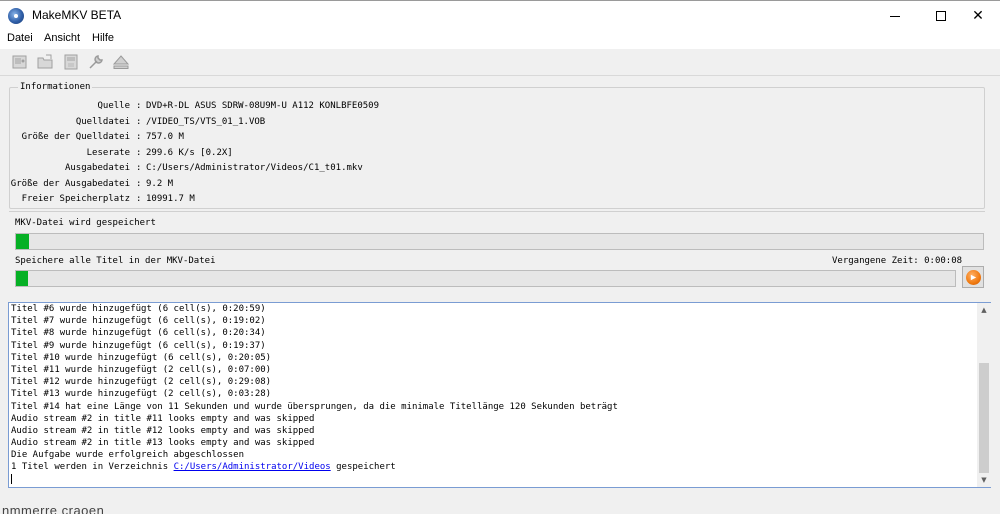  What do you see at coordinates (22, 278) in the screenshot?
I see `total-progress-fill` at bounding box center [22, 278].